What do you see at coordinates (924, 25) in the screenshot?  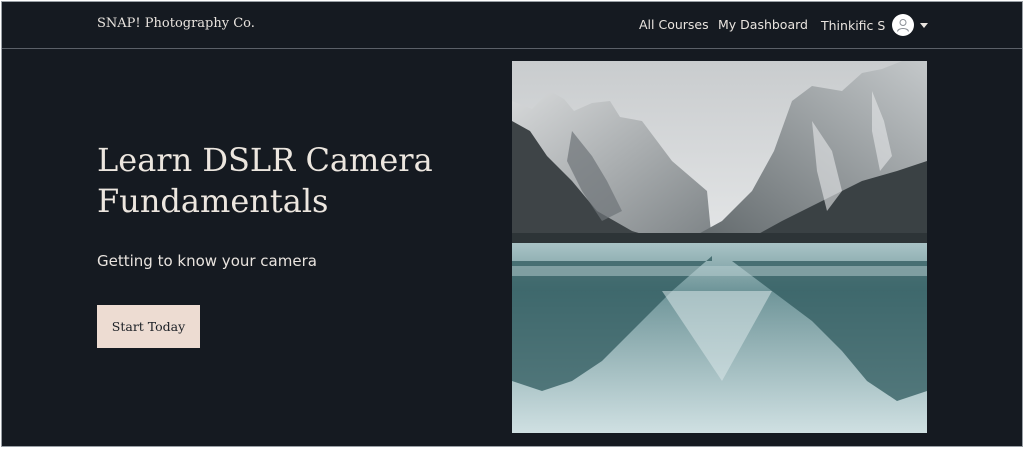 I see `caret-down-icon` at bounding box center [924, 25].